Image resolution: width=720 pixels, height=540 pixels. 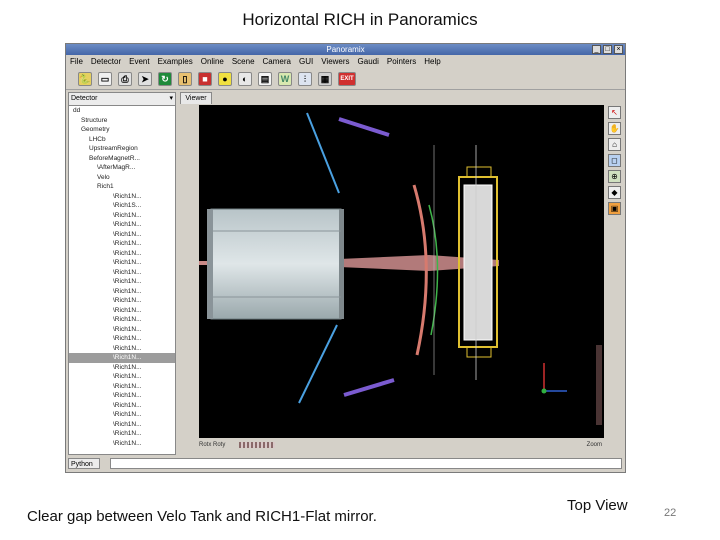 What do you see at coordinates (285, 79) in the screenshot?
I see `w-icon: W` at bounding box center [285, 79].